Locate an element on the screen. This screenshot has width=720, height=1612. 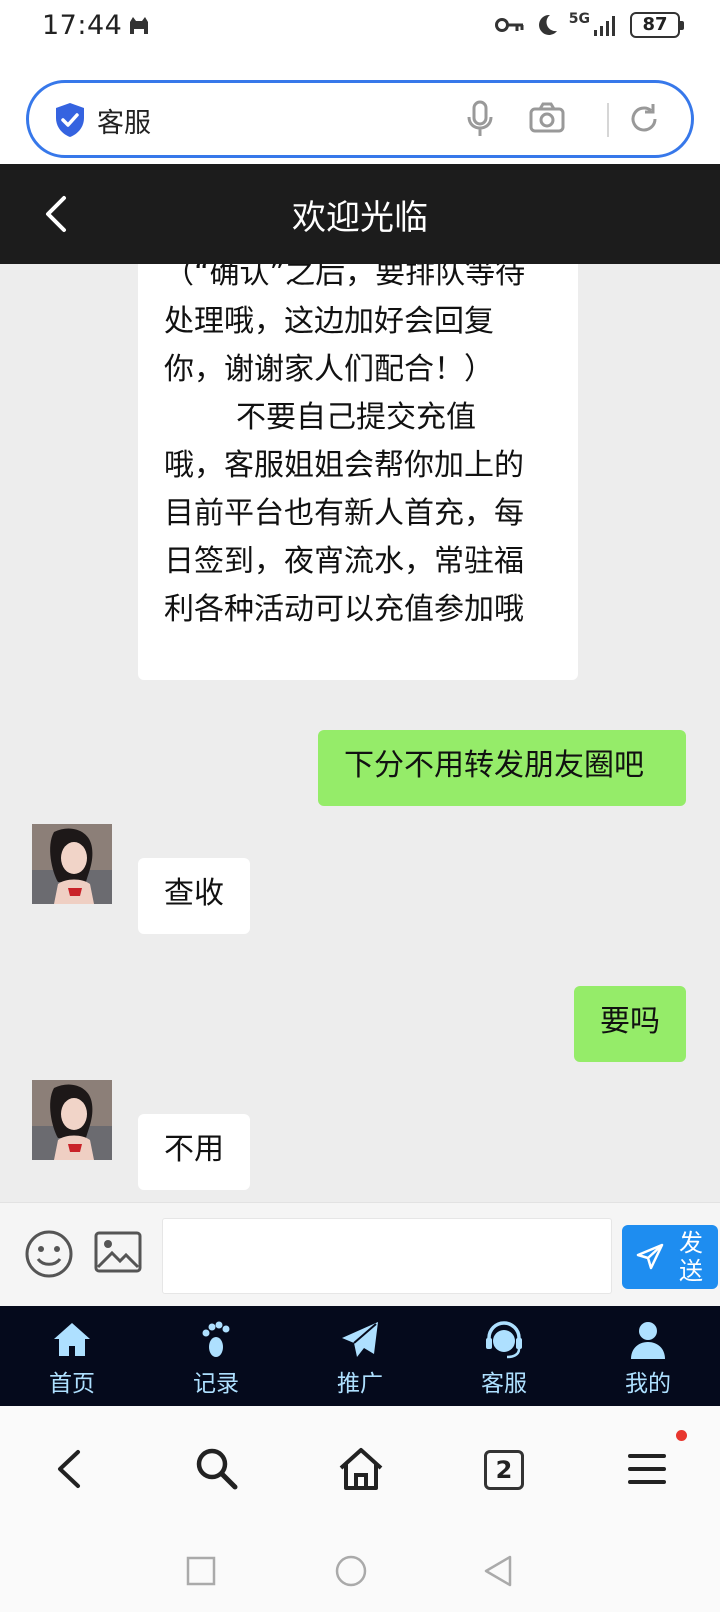
nav-item-mine: 我的 is located at coordinates (648, 1356).